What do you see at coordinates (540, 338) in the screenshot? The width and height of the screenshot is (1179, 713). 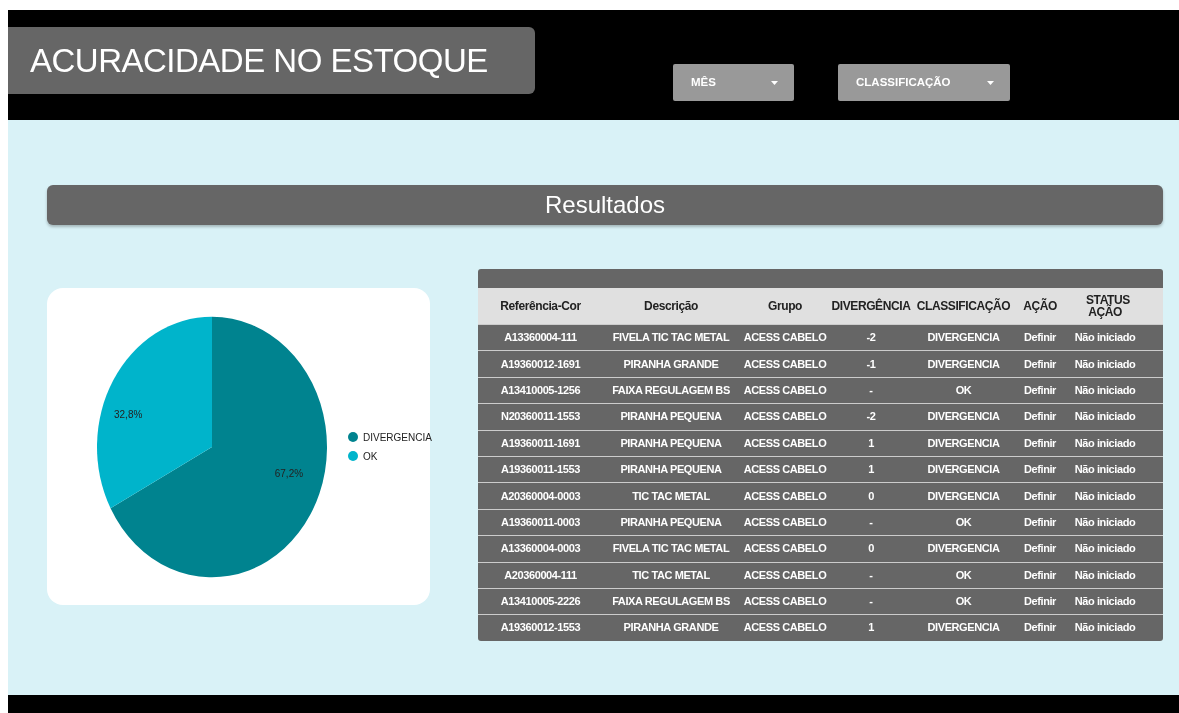 I see `table-cell-text: A13360004-111` at bounding box center [540, 338].